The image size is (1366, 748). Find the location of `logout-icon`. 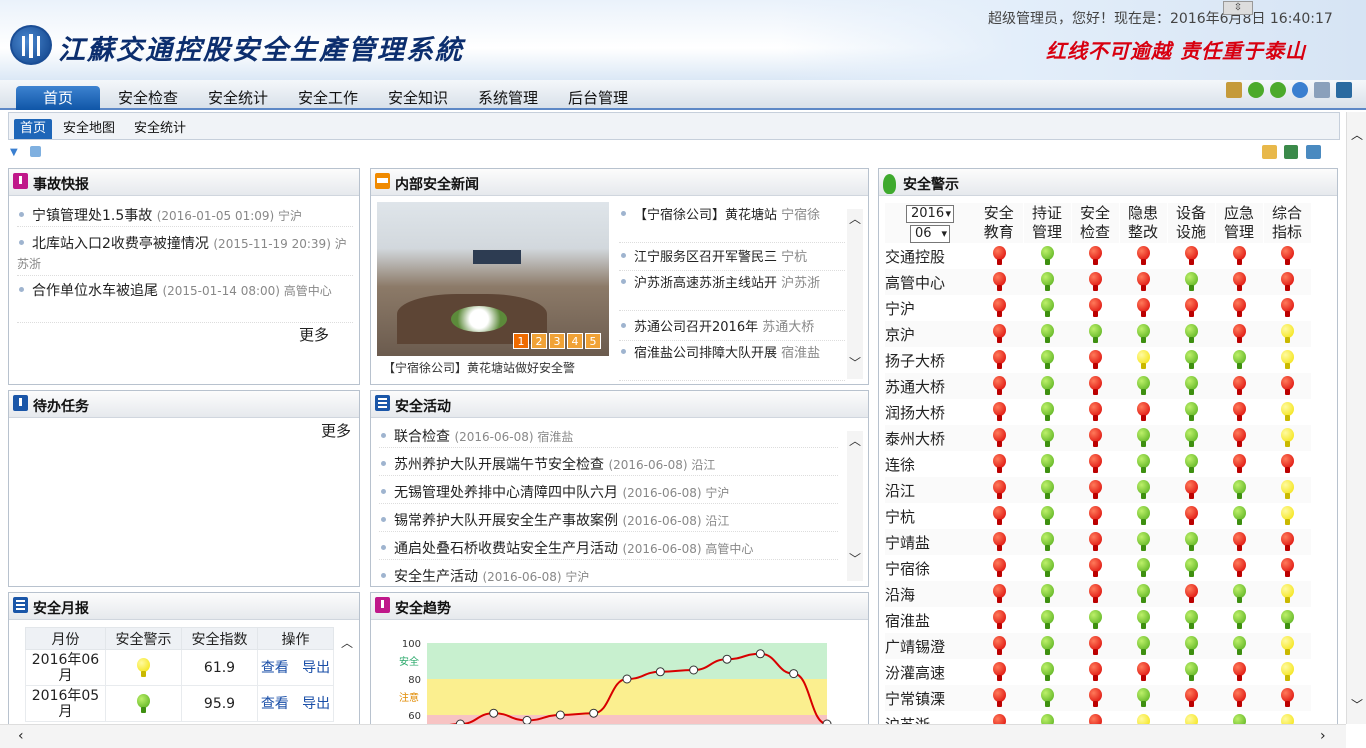

logout-icon is located at coordinates (1344, 90).